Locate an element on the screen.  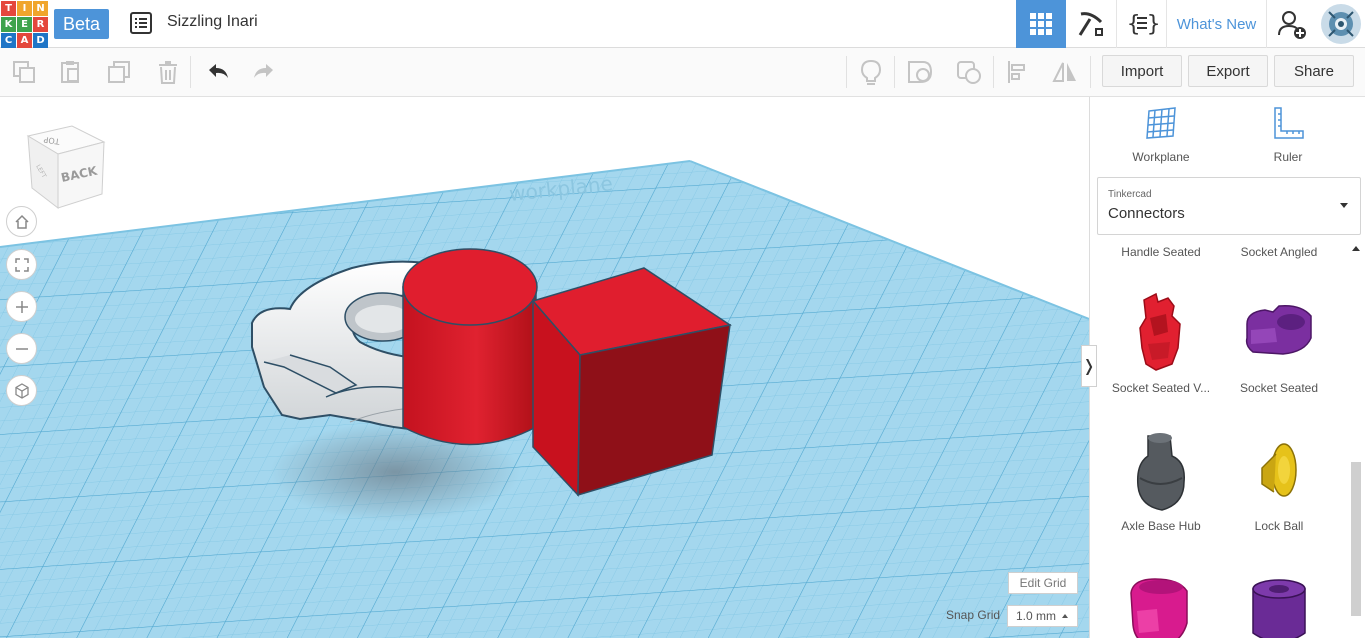
caret-up-icon is located at coordinates (1065, 616).